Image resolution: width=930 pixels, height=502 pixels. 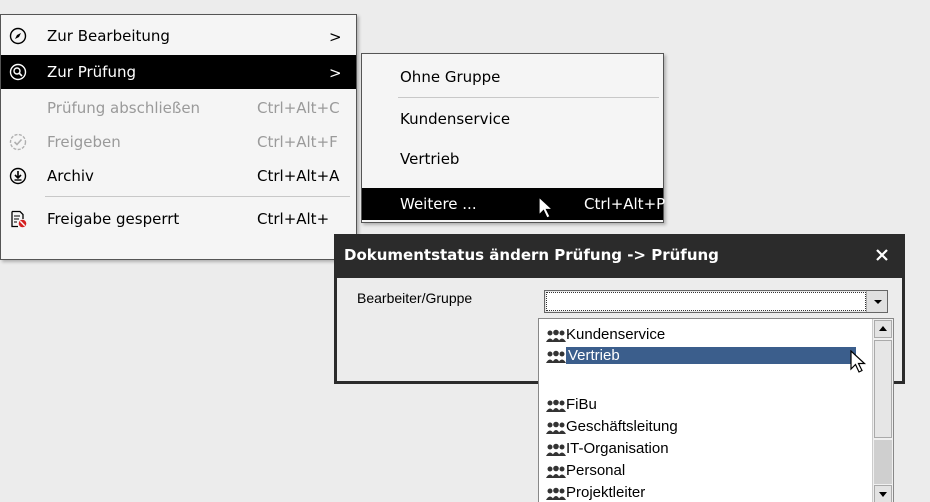 What do you see at coordinates (18, 176) in the screenshot?
I see `archive-icon` at bounding box center [18, 176].